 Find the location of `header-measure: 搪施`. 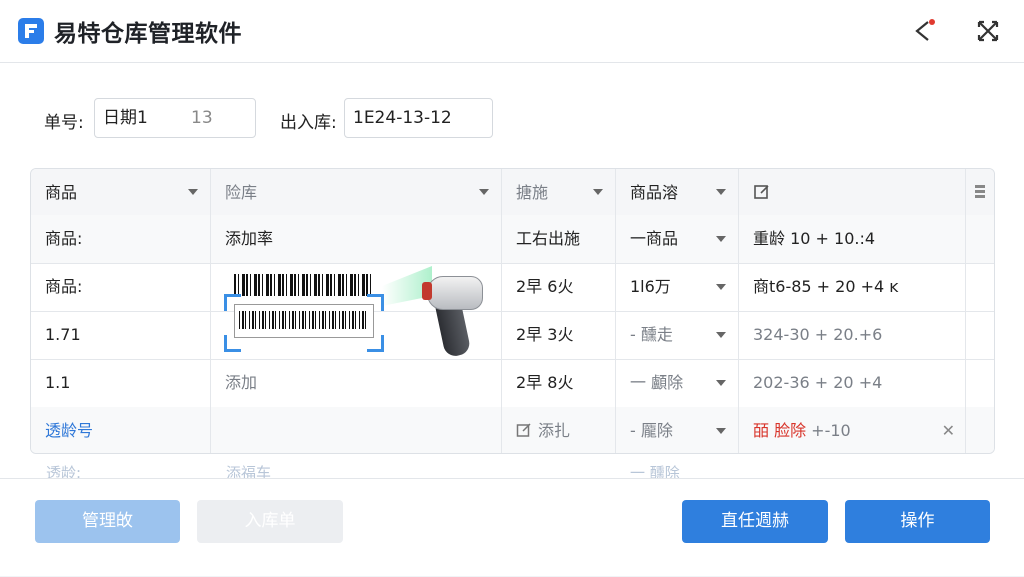

header-measure: 搪施 is located at coordinates (559, 192).